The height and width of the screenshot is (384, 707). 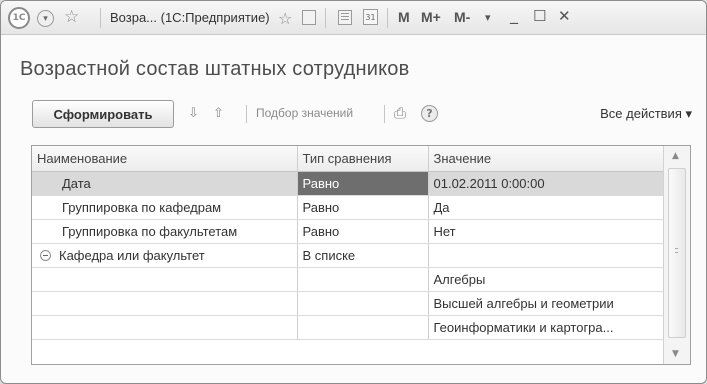 I want to click on row-name: Группировка по кафедрам, so click(x=165, y=207).